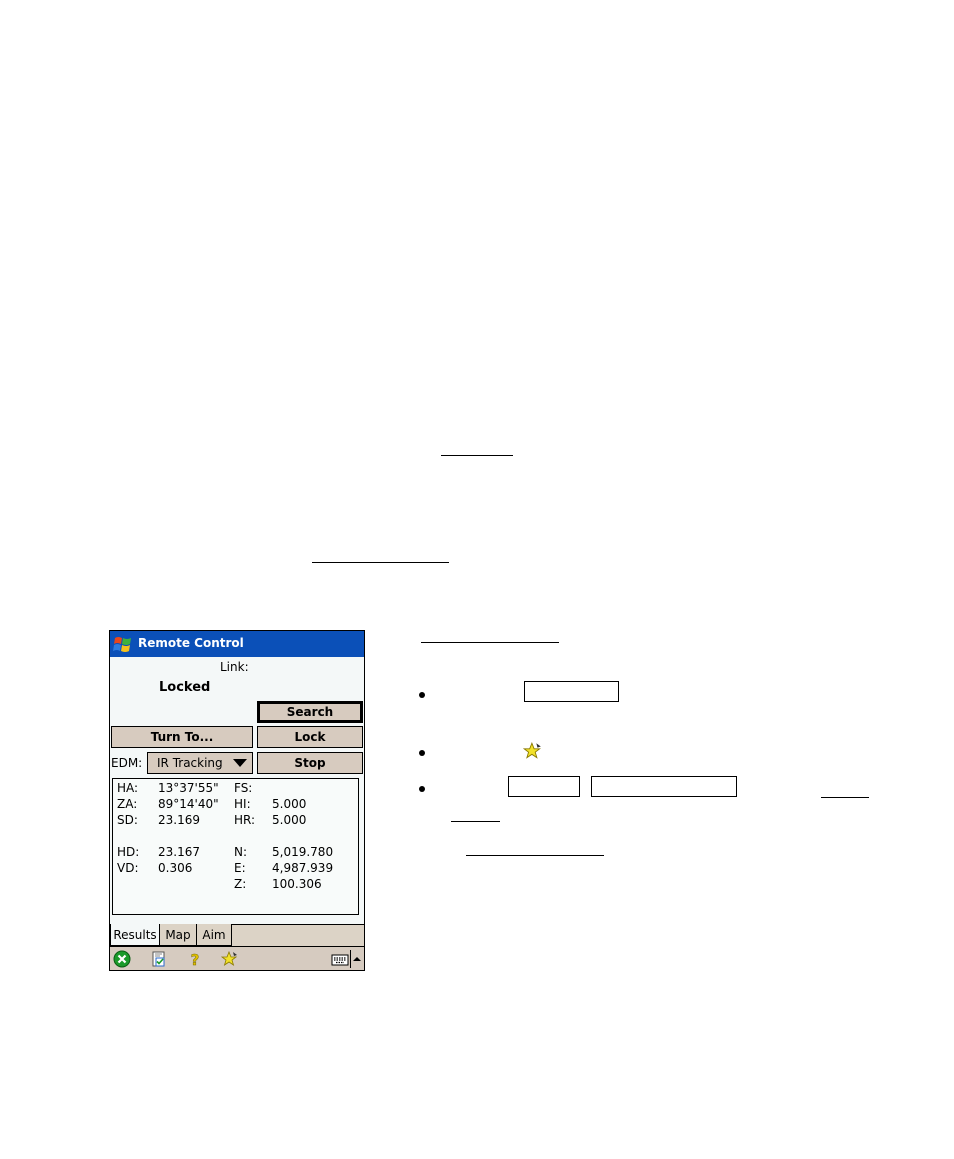 The height and width of the screenshot is (1159, 954). Describe the element at coordinates (289, 820) in the screenshot. I see `hr-value: 5.000` at that location.